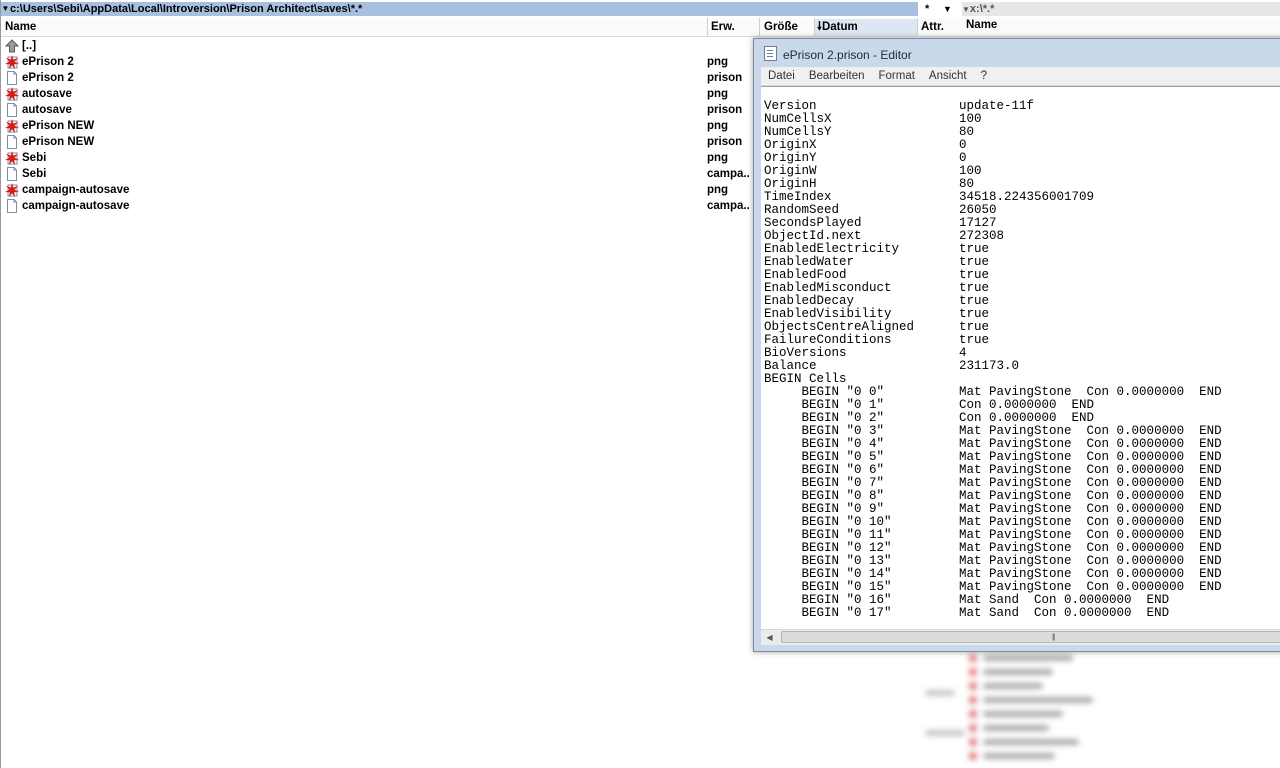 The height and width of the screenshot is (768, 1280). What do you see at coordinates (940, 9) in the screenshot?
I see `file-filter-box: * ▼` at bounding box center [940, 9].